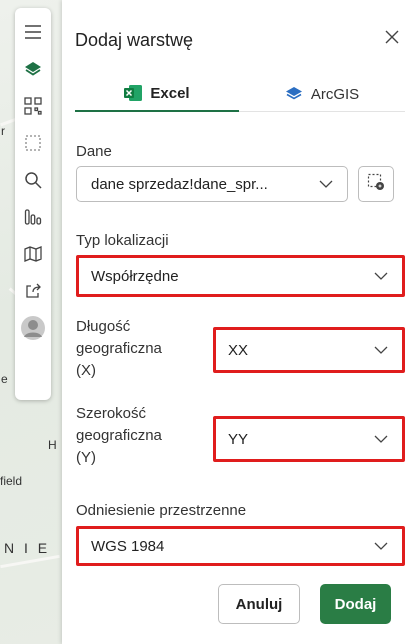 The image size is (417, 644). I want to click on longitude-label-line: Długość, so click(103, 326).